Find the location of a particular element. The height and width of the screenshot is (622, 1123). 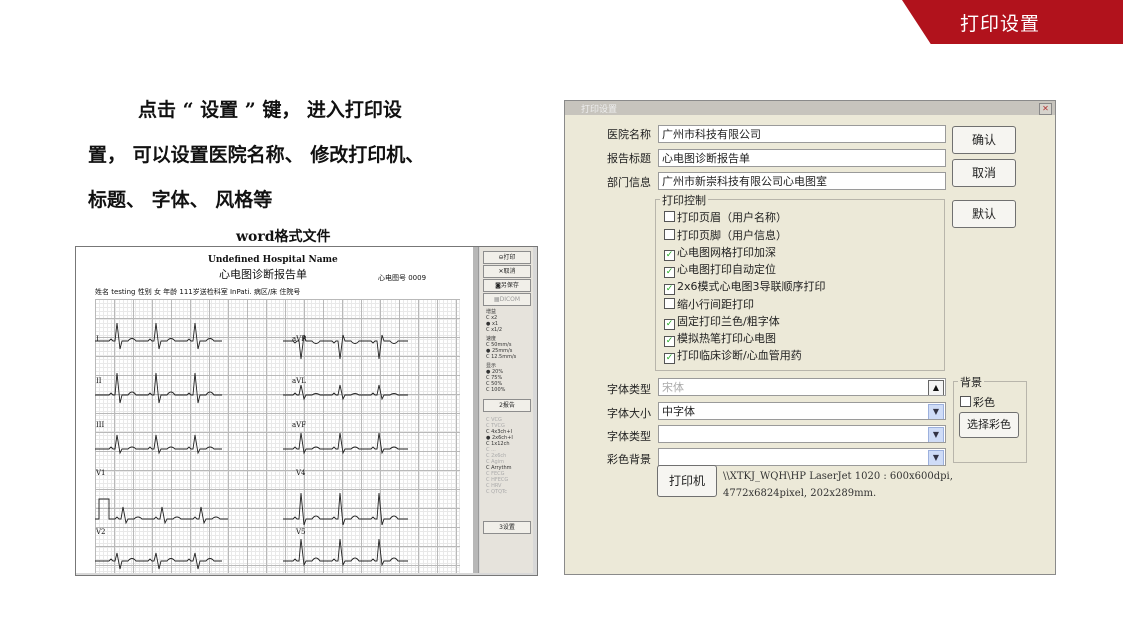

printer-button: 打印机 is located at coordinates (687, 481).